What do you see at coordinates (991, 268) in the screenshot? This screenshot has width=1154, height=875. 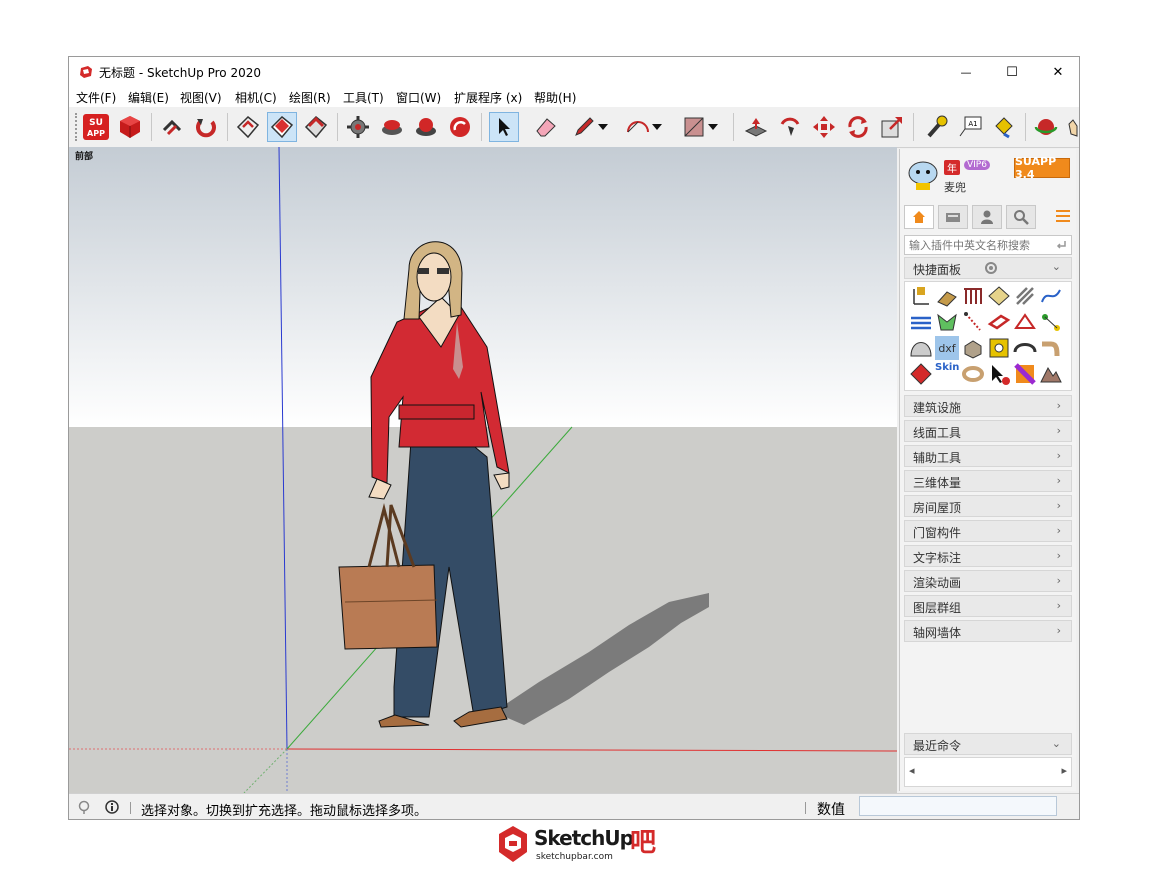 I see `gear-icon` at bounding box center [991, 268].